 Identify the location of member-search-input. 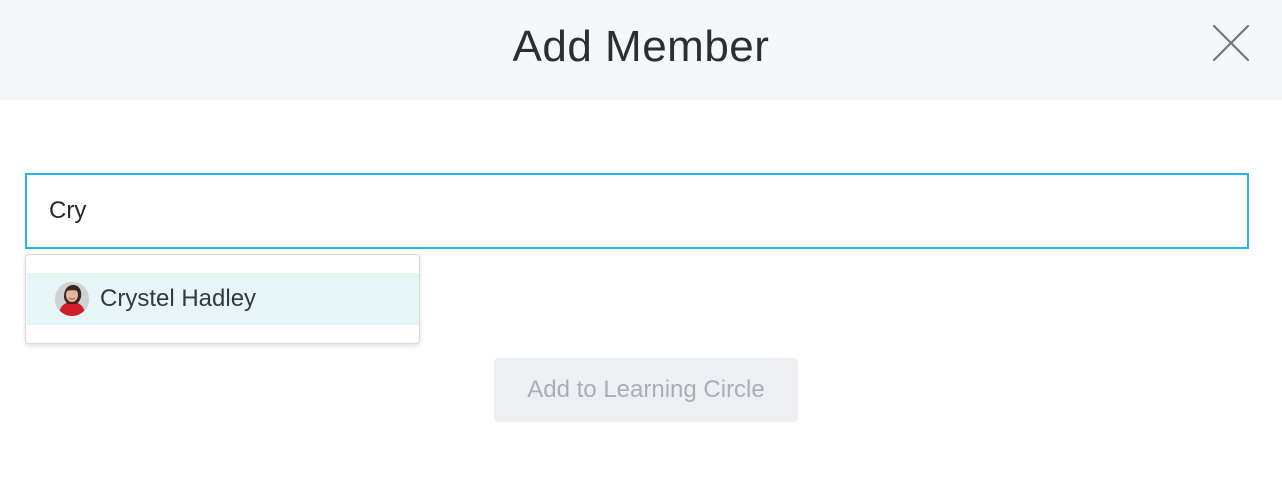
(637, 211).